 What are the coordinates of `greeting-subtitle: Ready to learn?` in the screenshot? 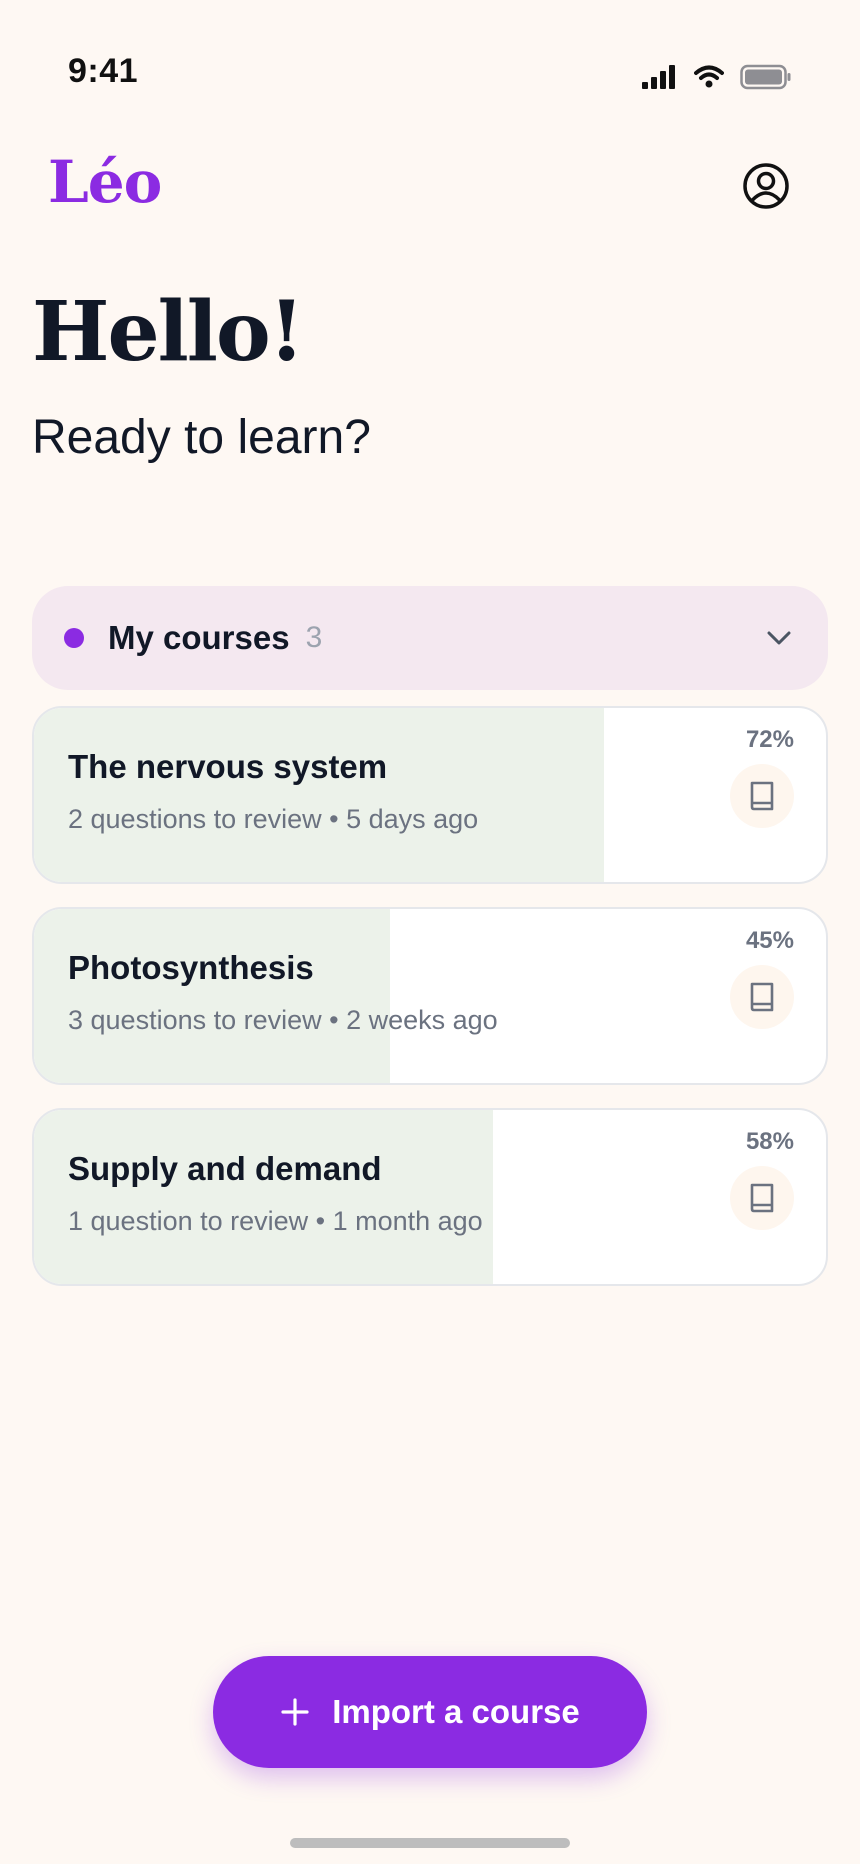 It's located at (201, 437).